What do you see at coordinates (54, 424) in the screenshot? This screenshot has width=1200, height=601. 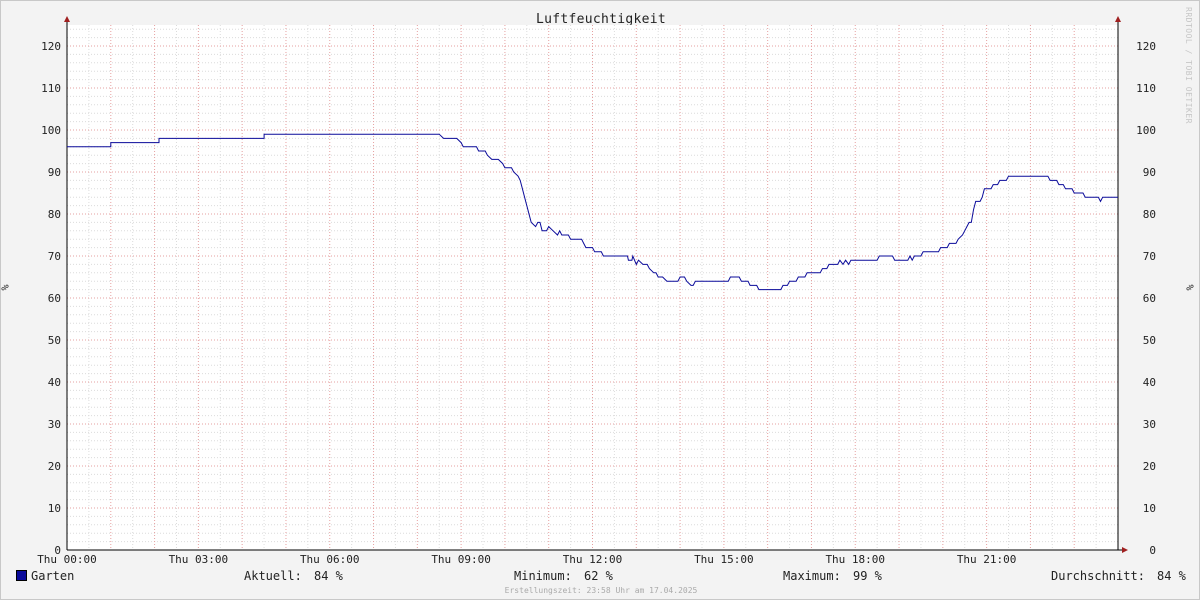 I see `y-tick-label-left: 30` at bounding box center [54, 424].